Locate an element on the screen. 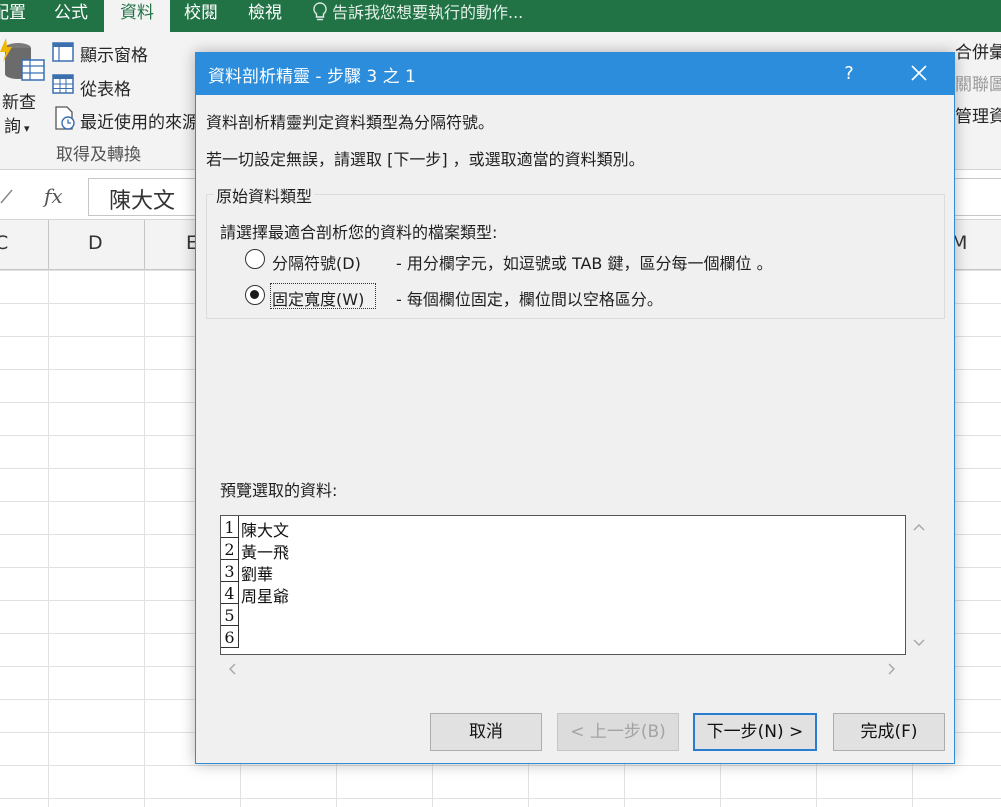 This screenshot has height=807, width=1001. tab-view: 檢視 is located at coordinates (265, 16).